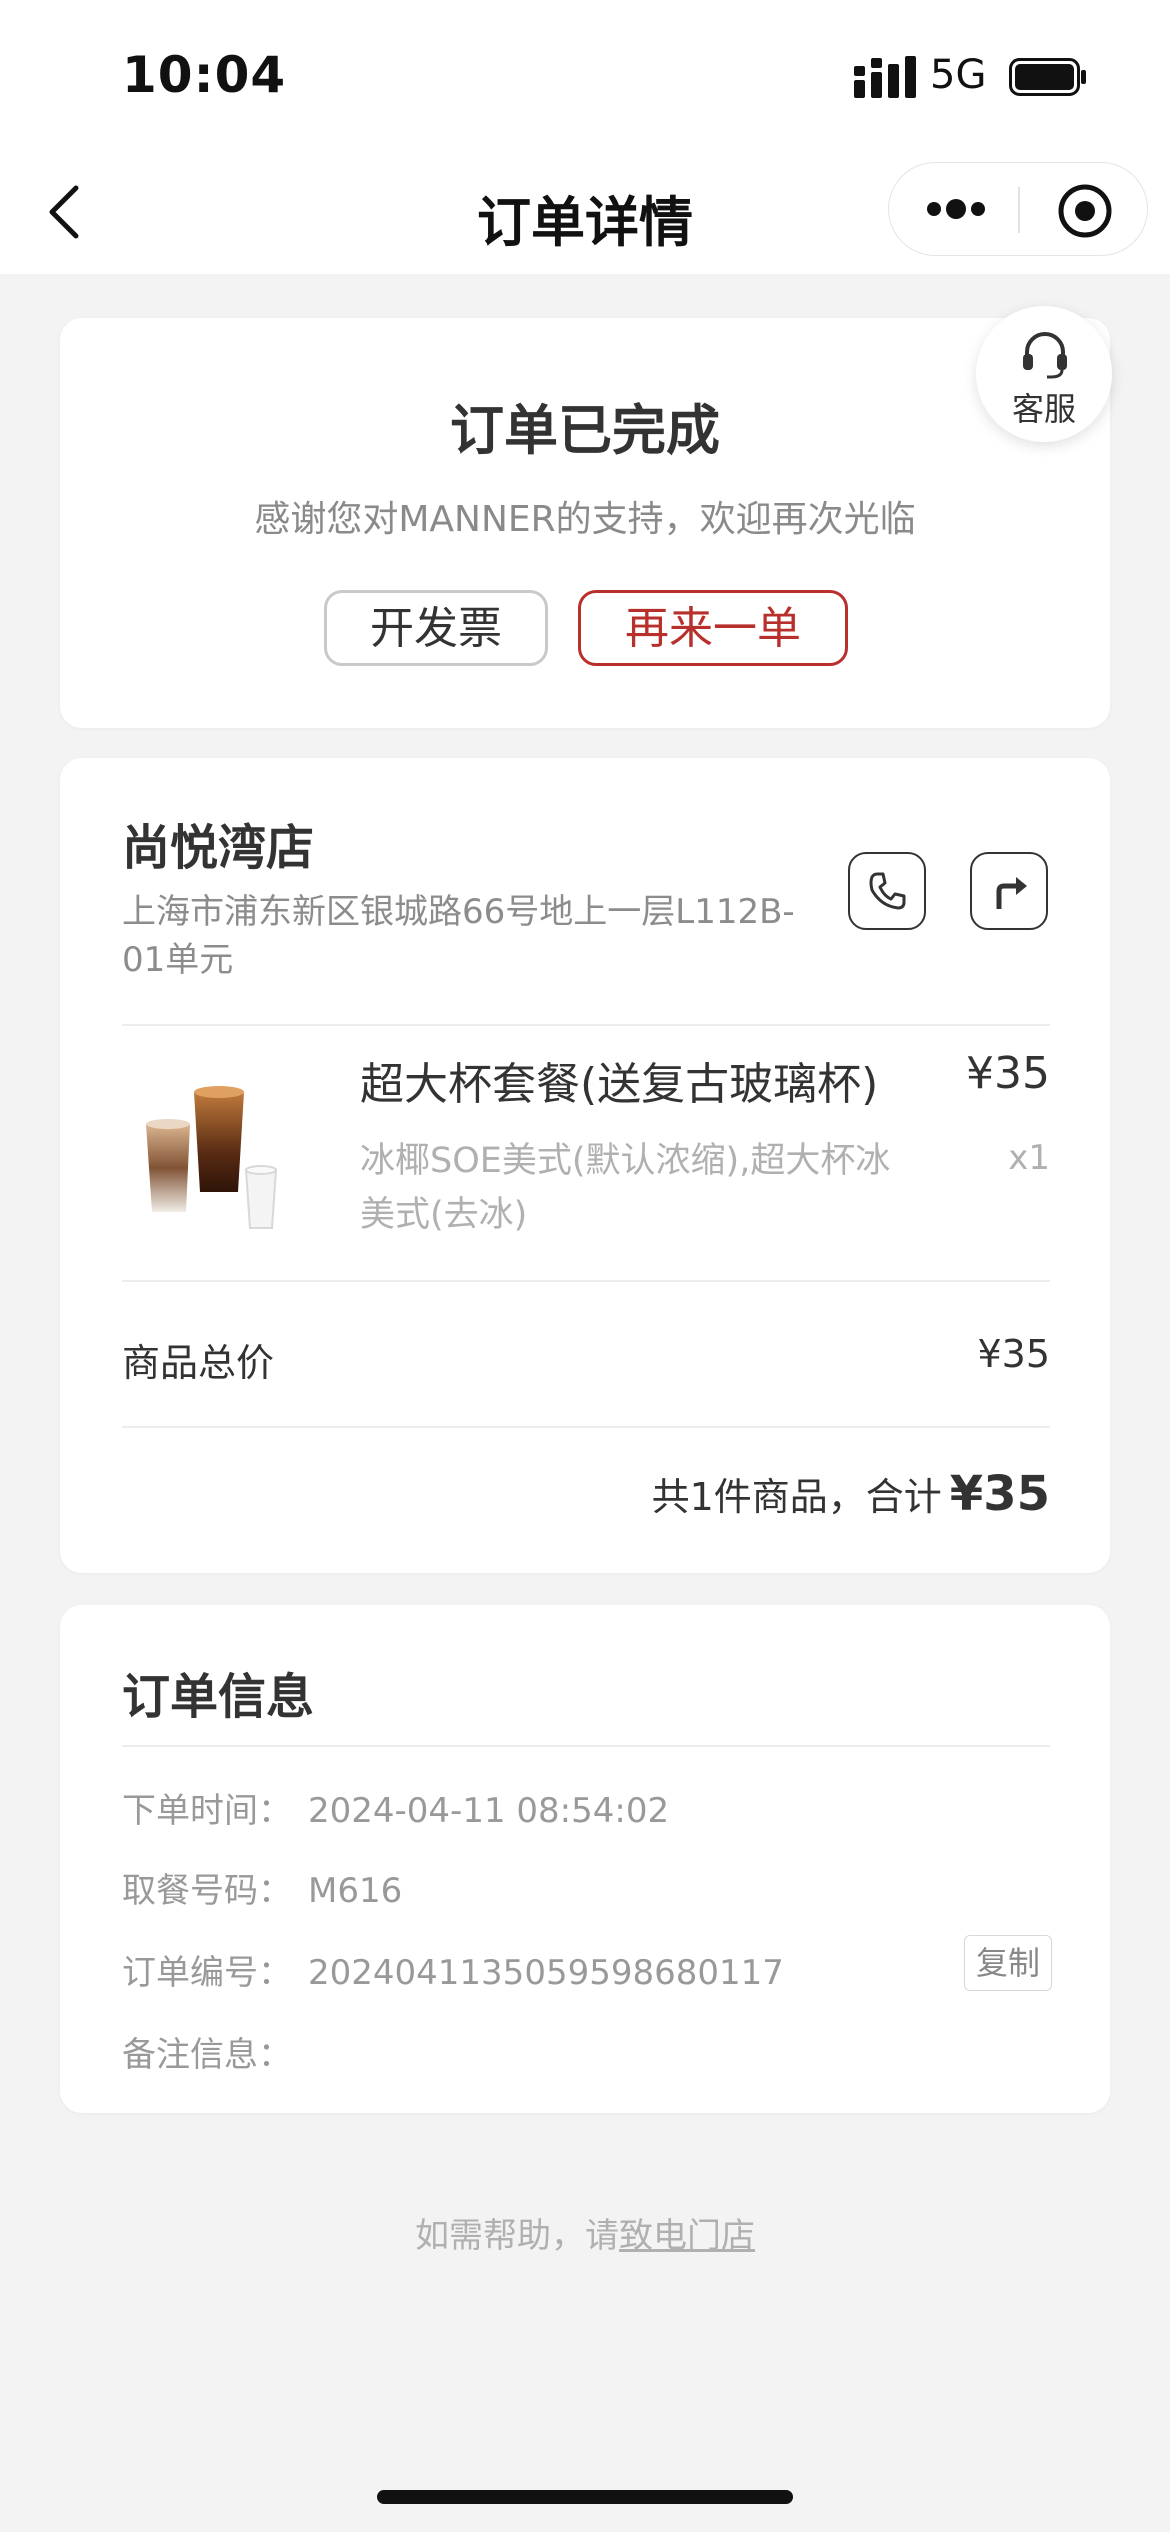 The height and width of the screenshot is (2532, 1170). I want to click on subtotal-value: ¥35, so click(1013, 1354).